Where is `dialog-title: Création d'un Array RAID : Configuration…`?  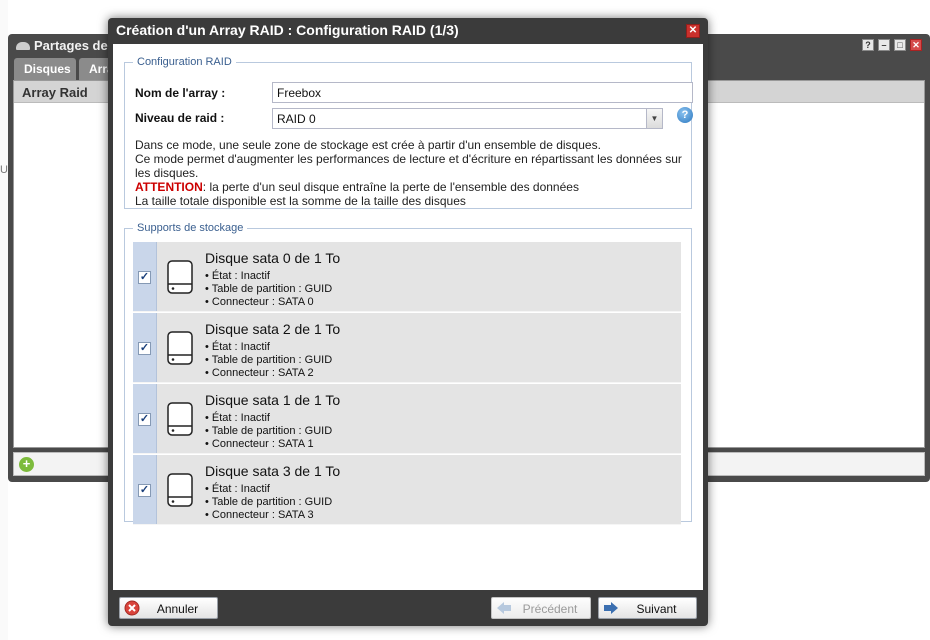 dialog-title: Création d'un Array RAID : Configuration… is located at coordinates (287, 30).